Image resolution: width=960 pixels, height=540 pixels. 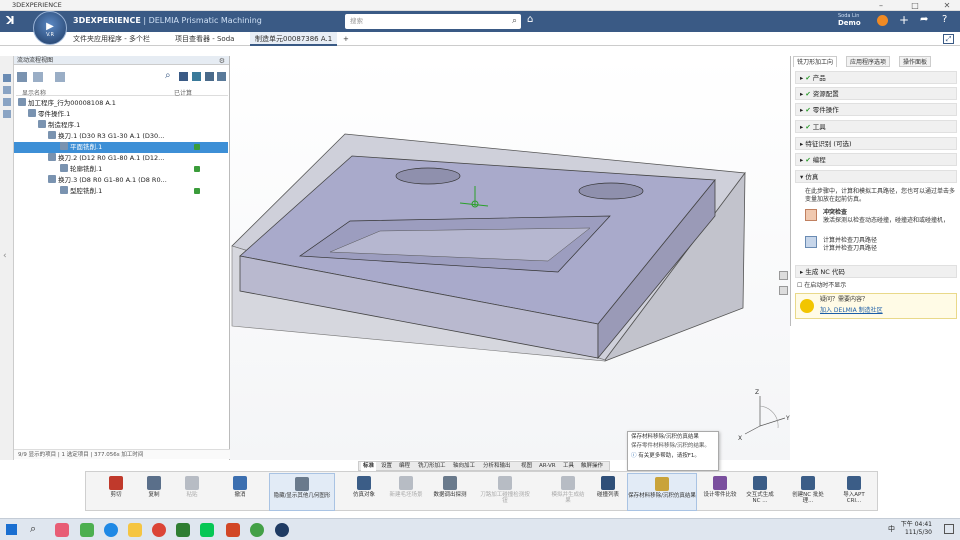 I want to click on maximize-icon: □, so click(x=915, y=5).